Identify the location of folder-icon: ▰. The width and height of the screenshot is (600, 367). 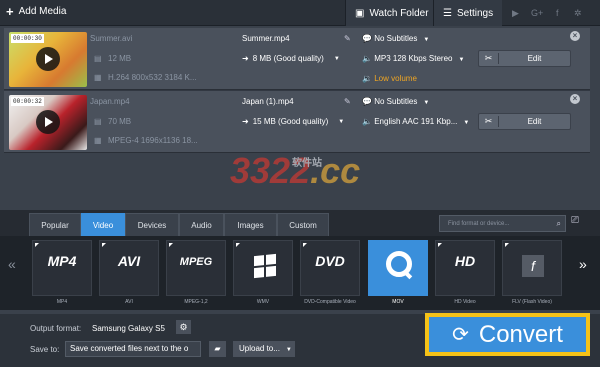
(217, 349).